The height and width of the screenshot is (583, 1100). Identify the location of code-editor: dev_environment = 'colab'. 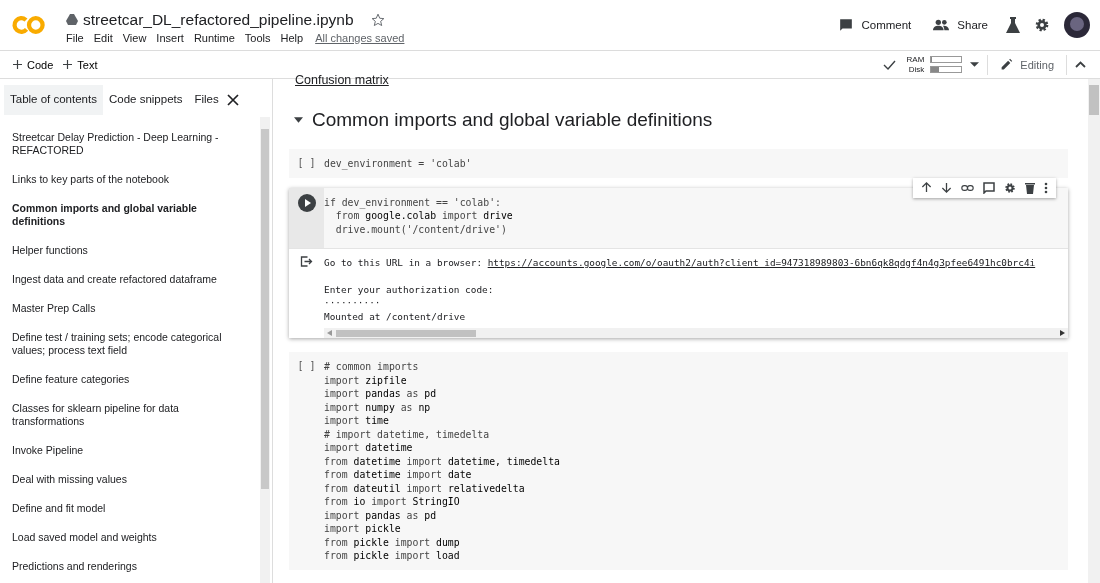
(696, 163).